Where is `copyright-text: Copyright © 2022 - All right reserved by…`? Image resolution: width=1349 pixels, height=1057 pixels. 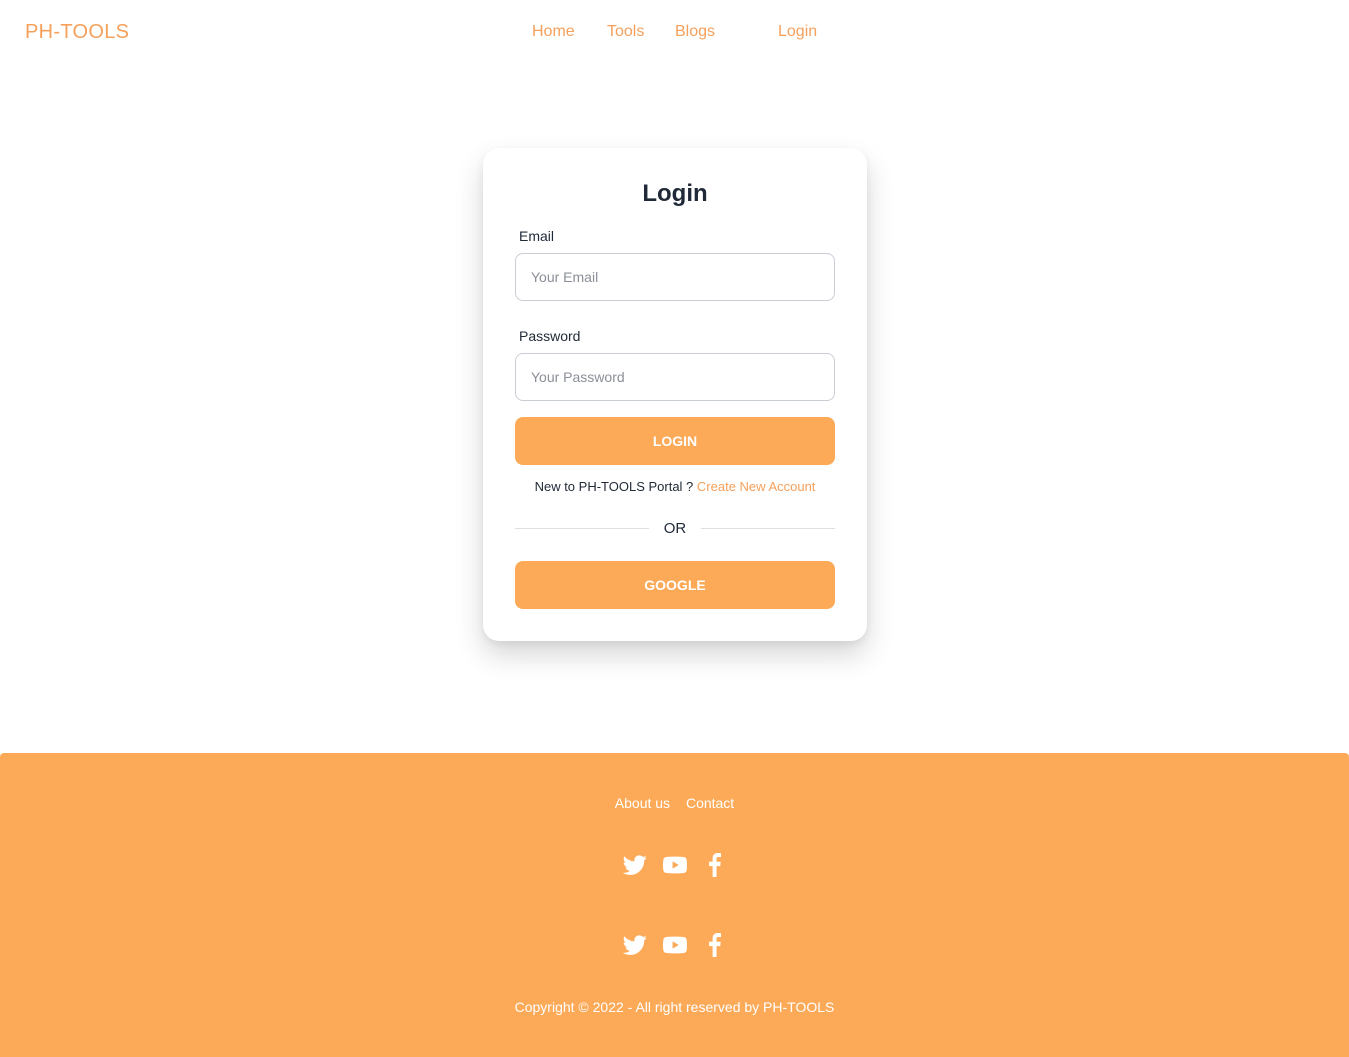
copyright-text: Copyright © 2022 - All right reserved by… is located at coordinates (674, 1007).